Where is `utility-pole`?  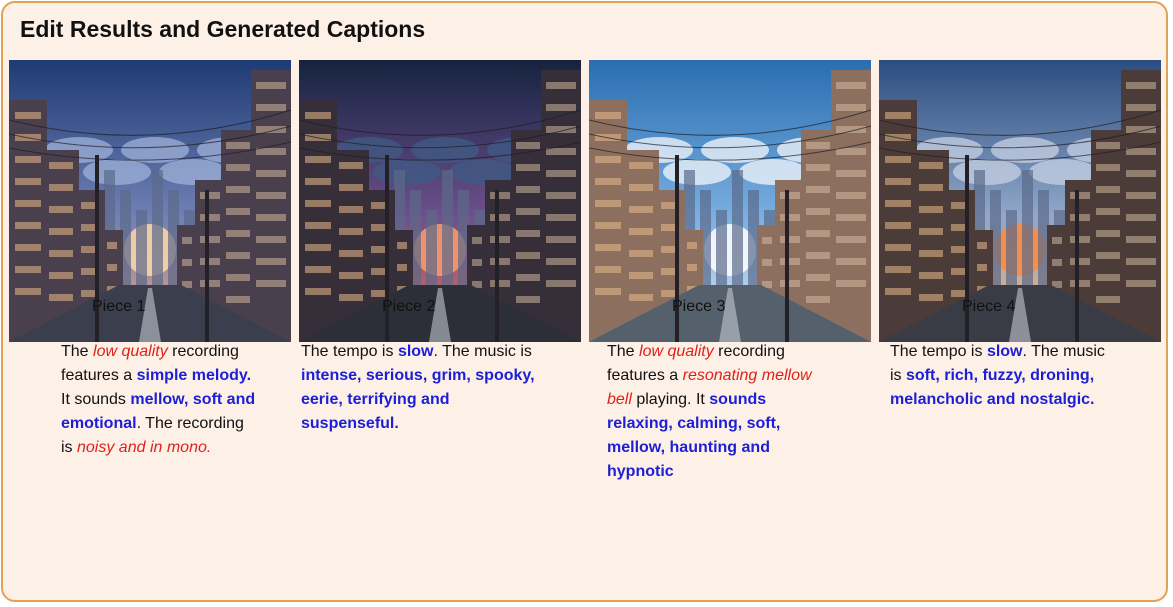
utility-pole is located at coordinates (1077, 266).